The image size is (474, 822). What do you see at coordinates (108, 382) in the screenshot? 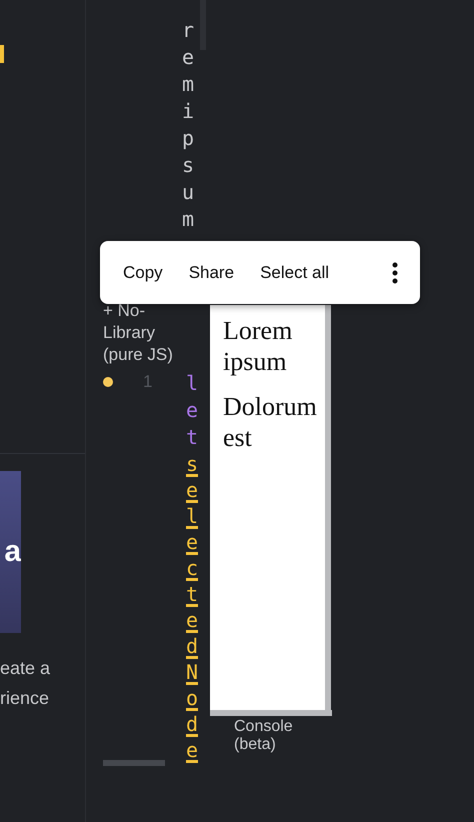
I see `breakpoint-icon` at bounding box center [108, 382].